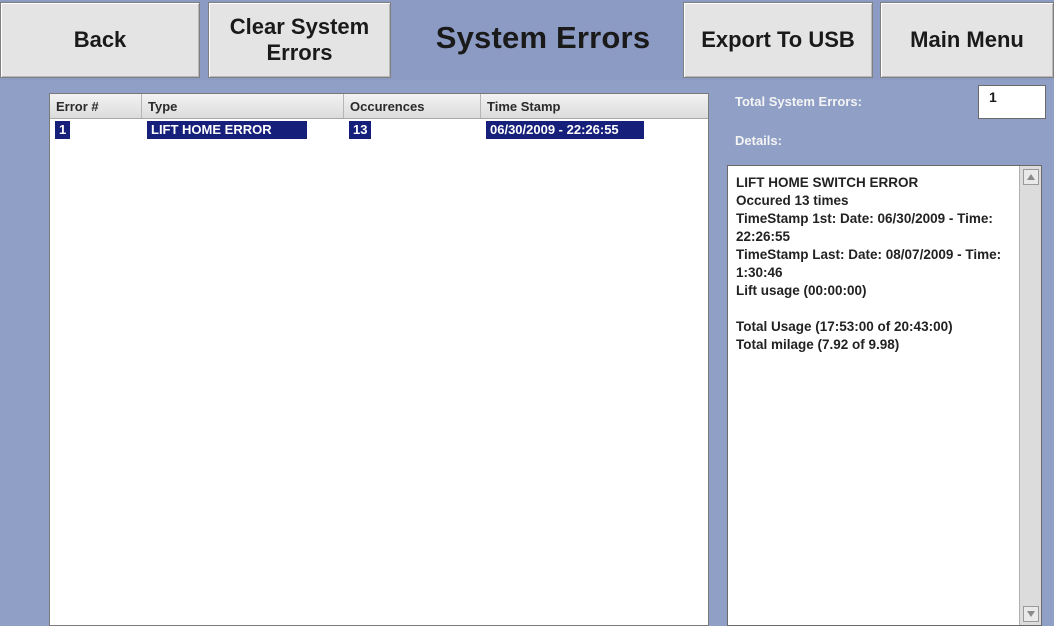  I want to click on column-header-error-number: Error #, so click(96, 106).